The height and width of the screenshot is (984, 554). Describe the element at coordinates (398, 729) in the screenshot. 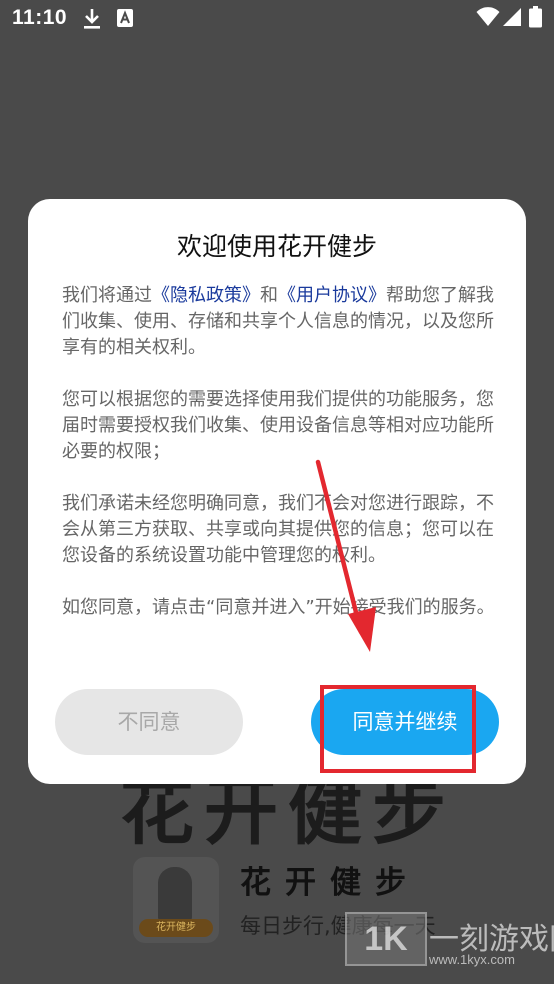

I see `annotation-highlight-box` at that location.